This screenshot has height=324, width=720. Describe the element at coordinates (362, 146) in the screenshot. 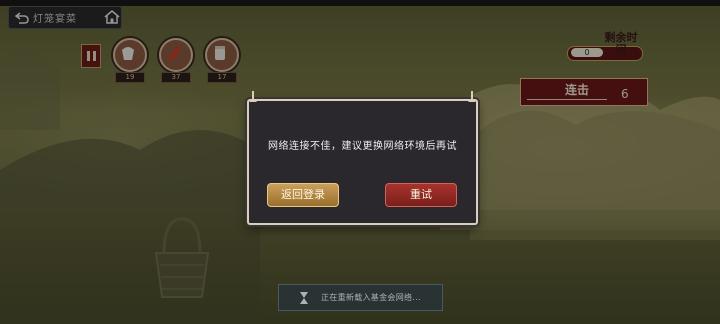

I see `dialog-message: 网络连接不佳，建议更换网络环境后再试` at that location.